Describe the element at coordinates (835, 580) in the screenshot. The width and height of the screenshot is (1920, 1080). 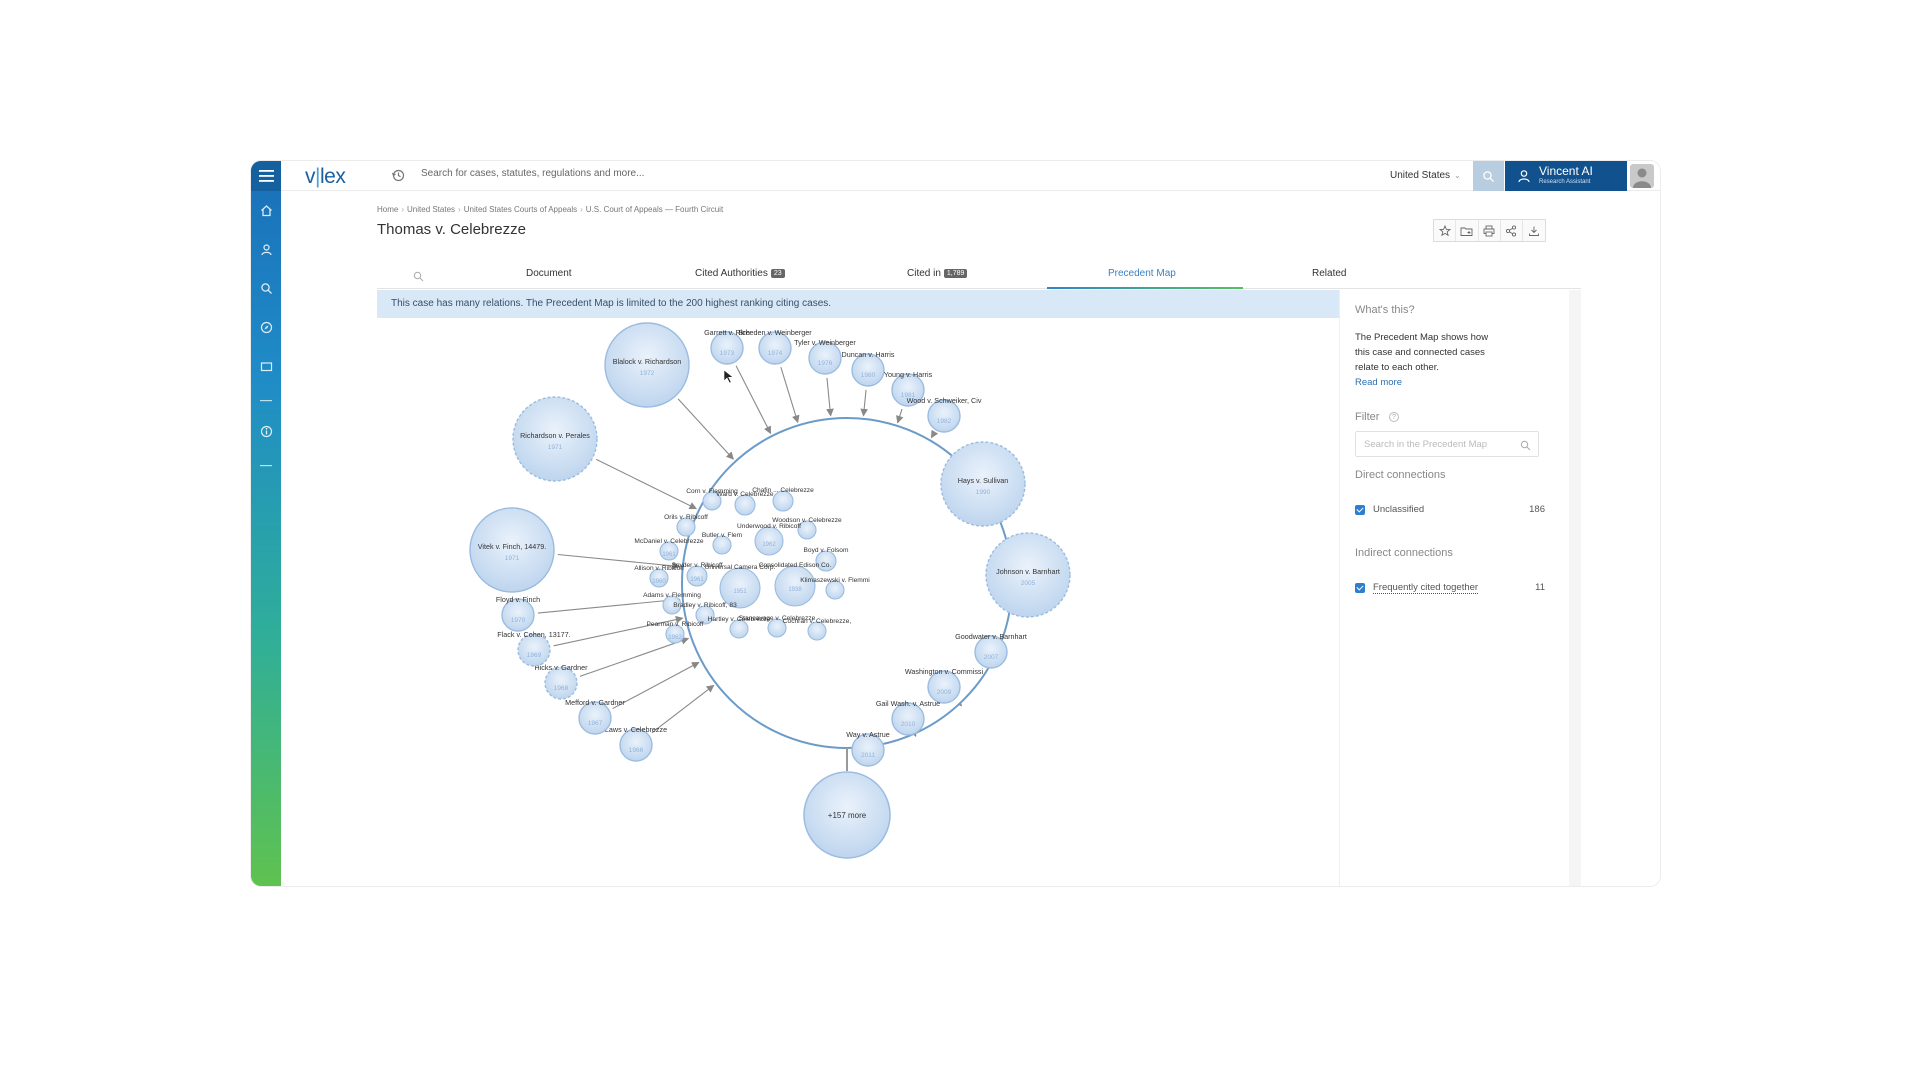
I see `inner-case-label: Klimaszewski v. Flemmi` at that location.